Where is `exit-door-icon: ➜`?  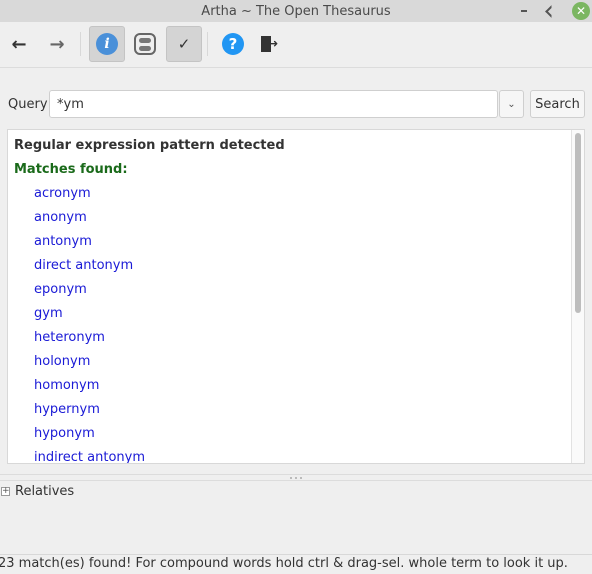 exit-door-icon: ➜ is located at coordinates (269, 44).